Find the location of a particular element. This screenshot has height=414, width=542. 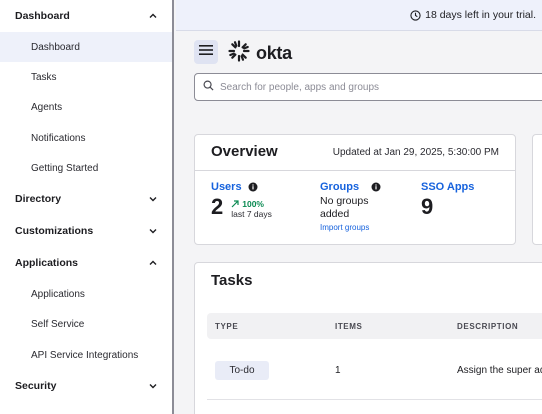

sidebar-item-label: Tasks is located at coordinates (44, 77).